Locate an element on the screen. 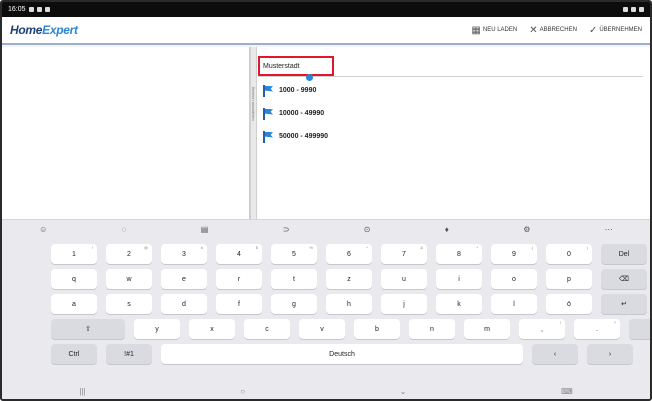  key-h: h is located at coordinates (349, 304).